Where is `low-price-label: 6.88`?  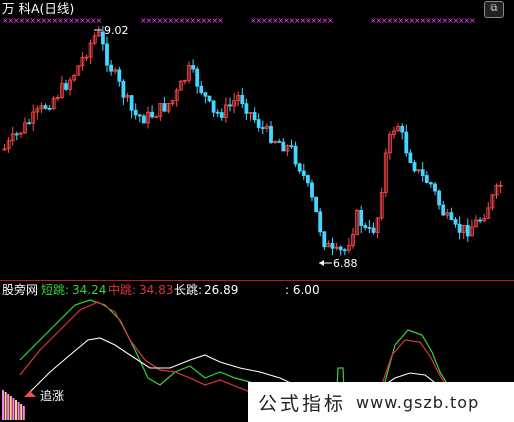
low-price-label: 6.88 is located at coordinates (345, 263).